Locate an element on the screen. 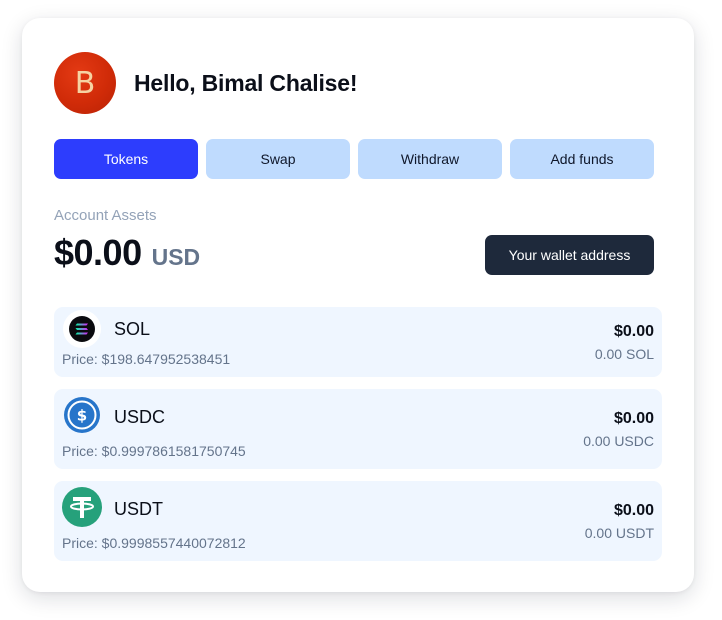 This screenshot has width=722, height=620. balance-amount: $0.00 is located at coordinates (98, 252).